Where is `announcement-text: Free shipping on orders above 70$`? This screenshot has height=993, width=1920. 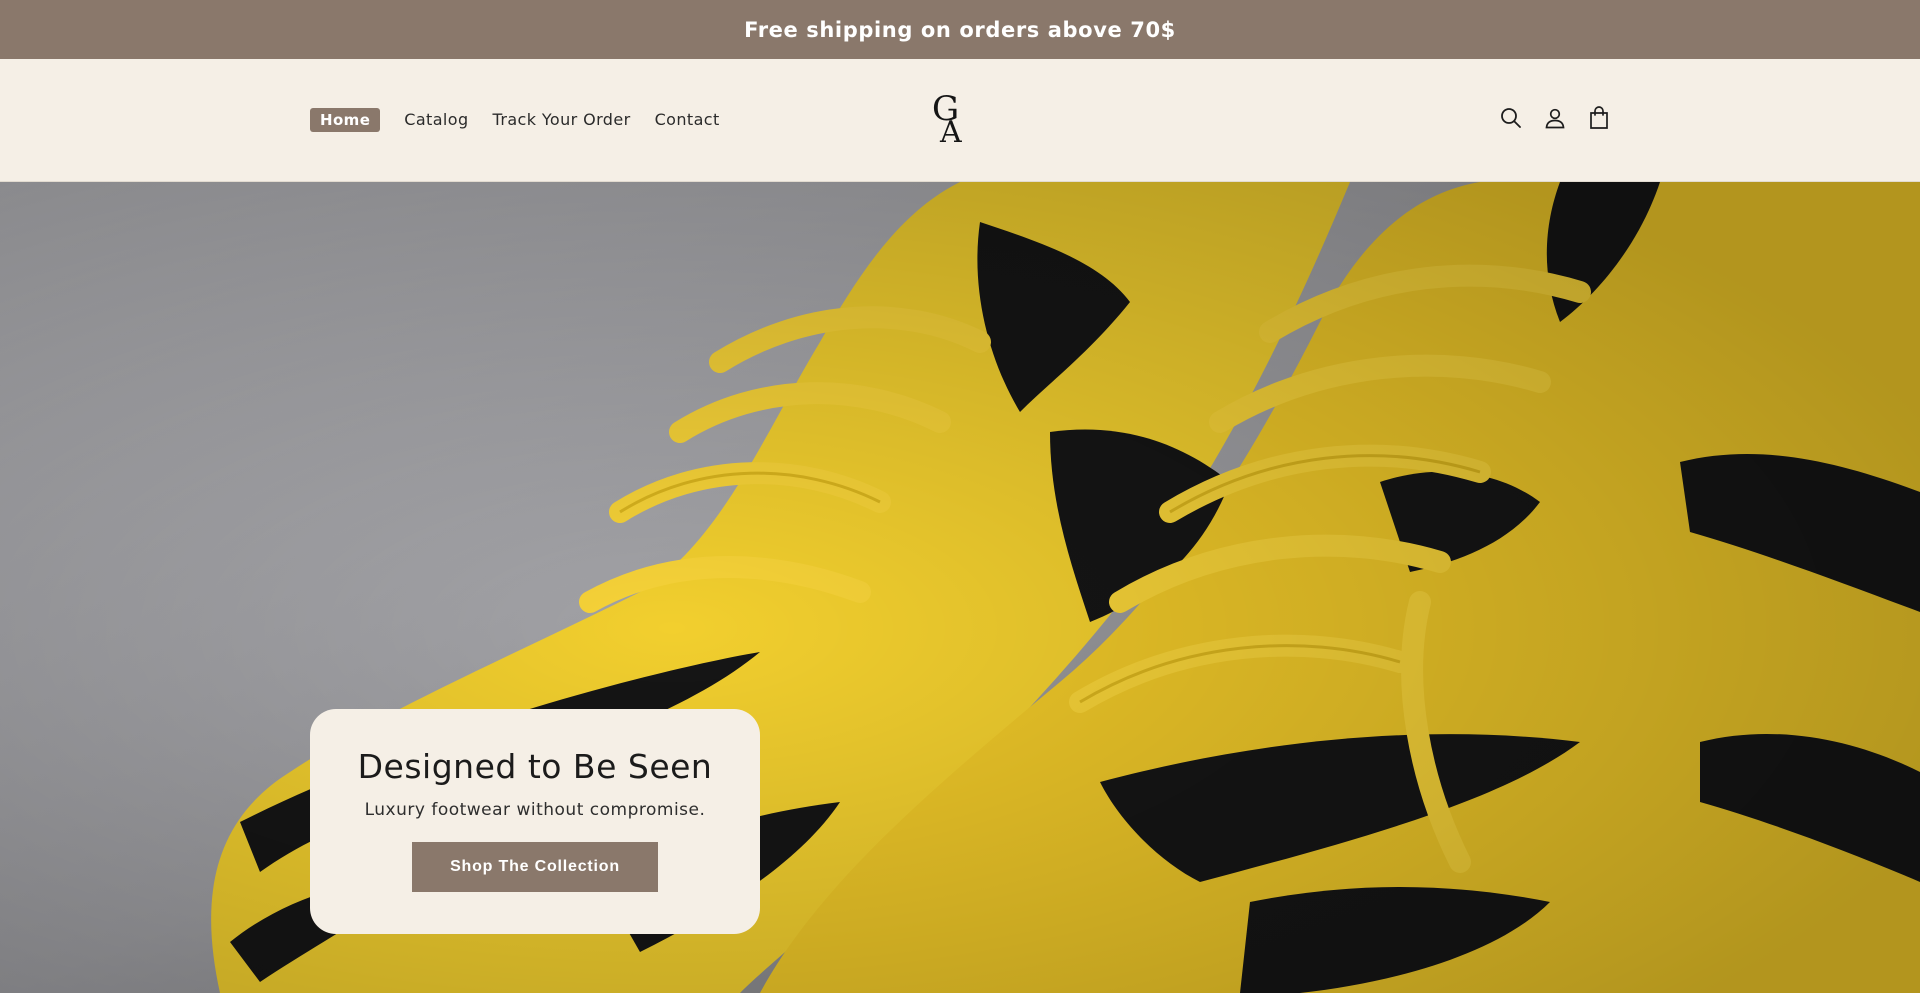 announcement-text: Free shipping on orders above 70$ is located at coordinates (960, 29).